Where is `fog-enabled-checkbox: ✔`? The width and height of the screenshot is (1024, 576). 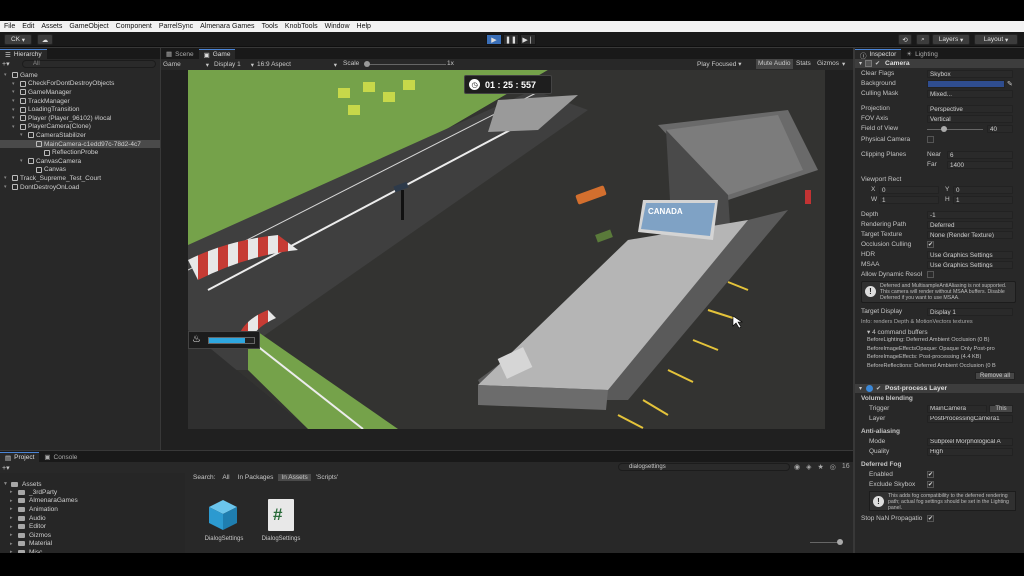 fog-enabled-checkbox: ✔ is located at coordinates (930, 474).